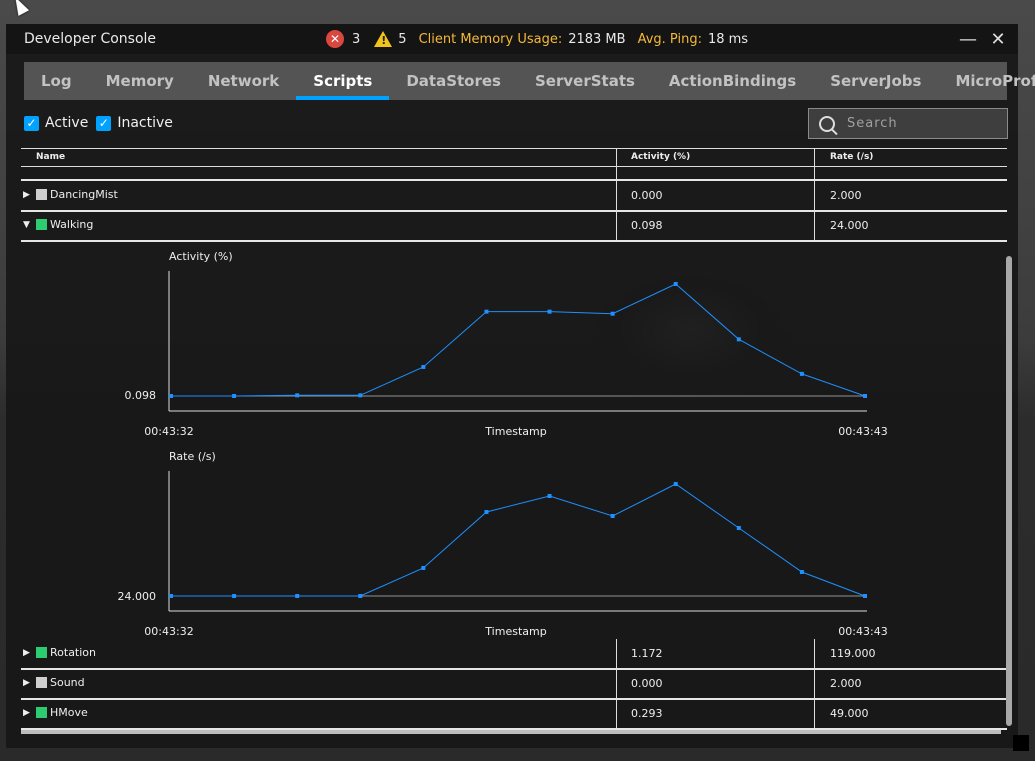 This screenshot has width=1035, height=761. I want to click on rate-value: 49.000, so click(849, 713).